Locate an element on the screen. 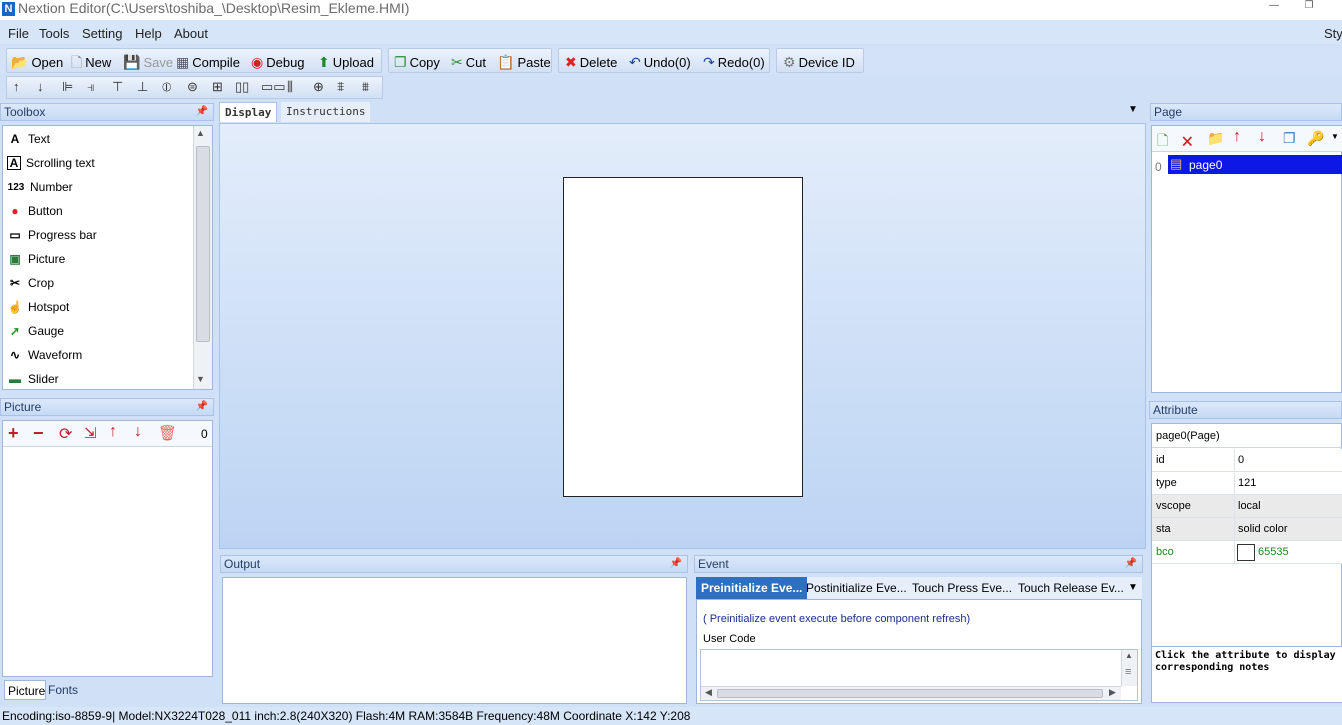 The height and width of the screenshot is (725, 1342). attribute-row-id: id 0 is located at coordinates (1247, 460).